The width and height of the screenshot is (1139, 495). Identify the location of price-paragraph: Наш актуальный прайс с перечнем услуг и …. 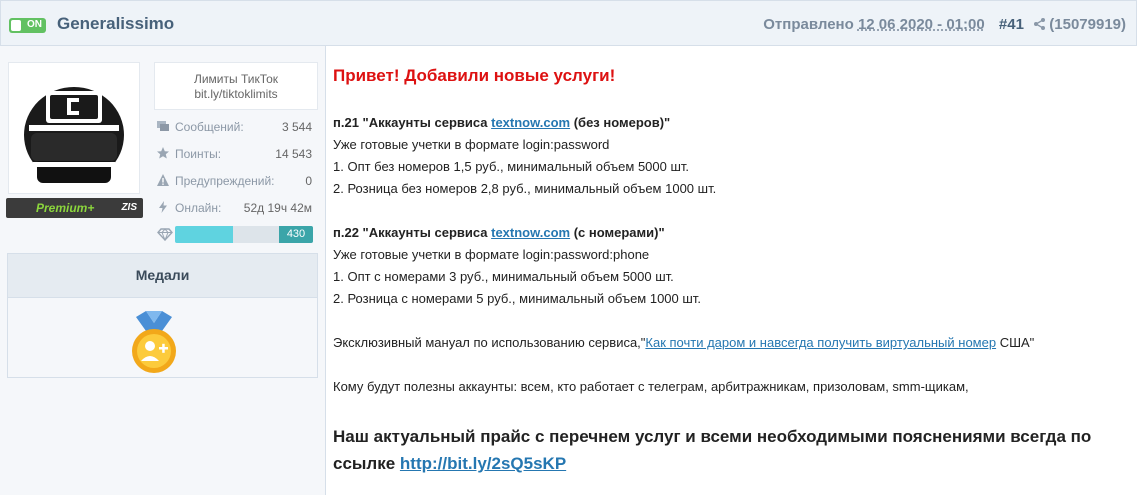
(728, 450).